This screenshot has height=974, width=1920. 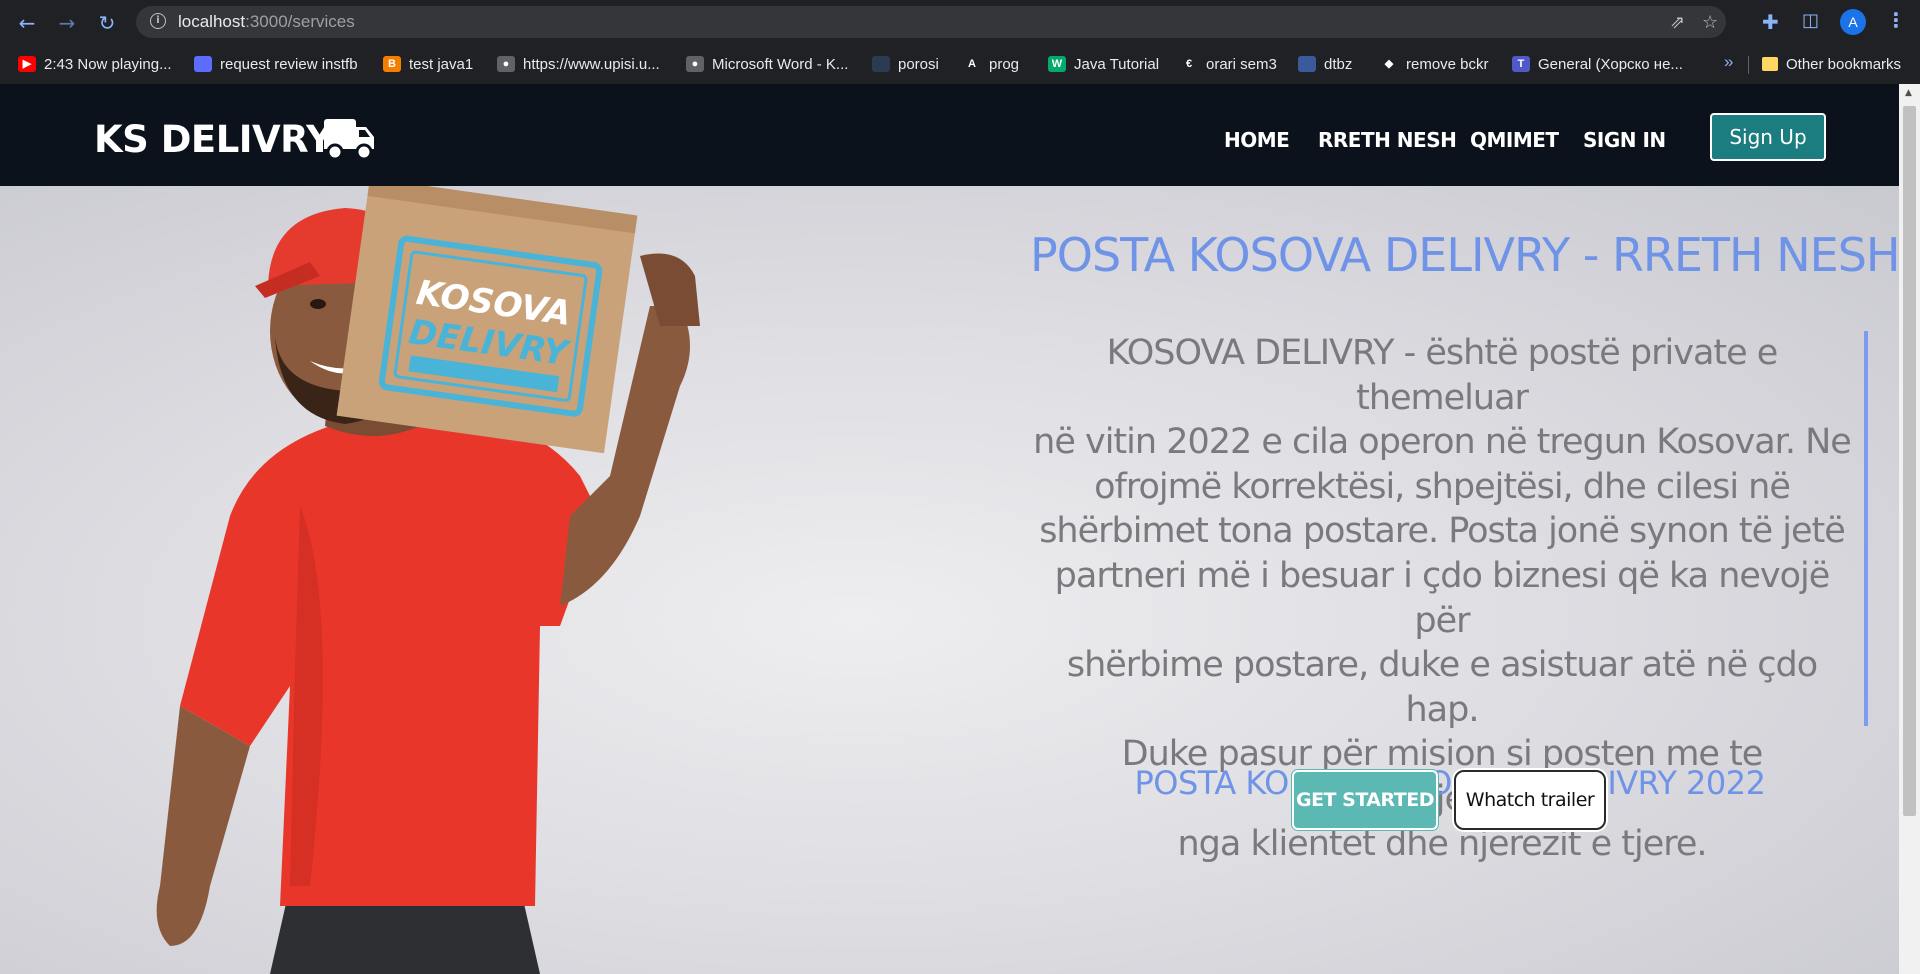 I want to click on bookmarks-divider, so click(x=1748, y=65).